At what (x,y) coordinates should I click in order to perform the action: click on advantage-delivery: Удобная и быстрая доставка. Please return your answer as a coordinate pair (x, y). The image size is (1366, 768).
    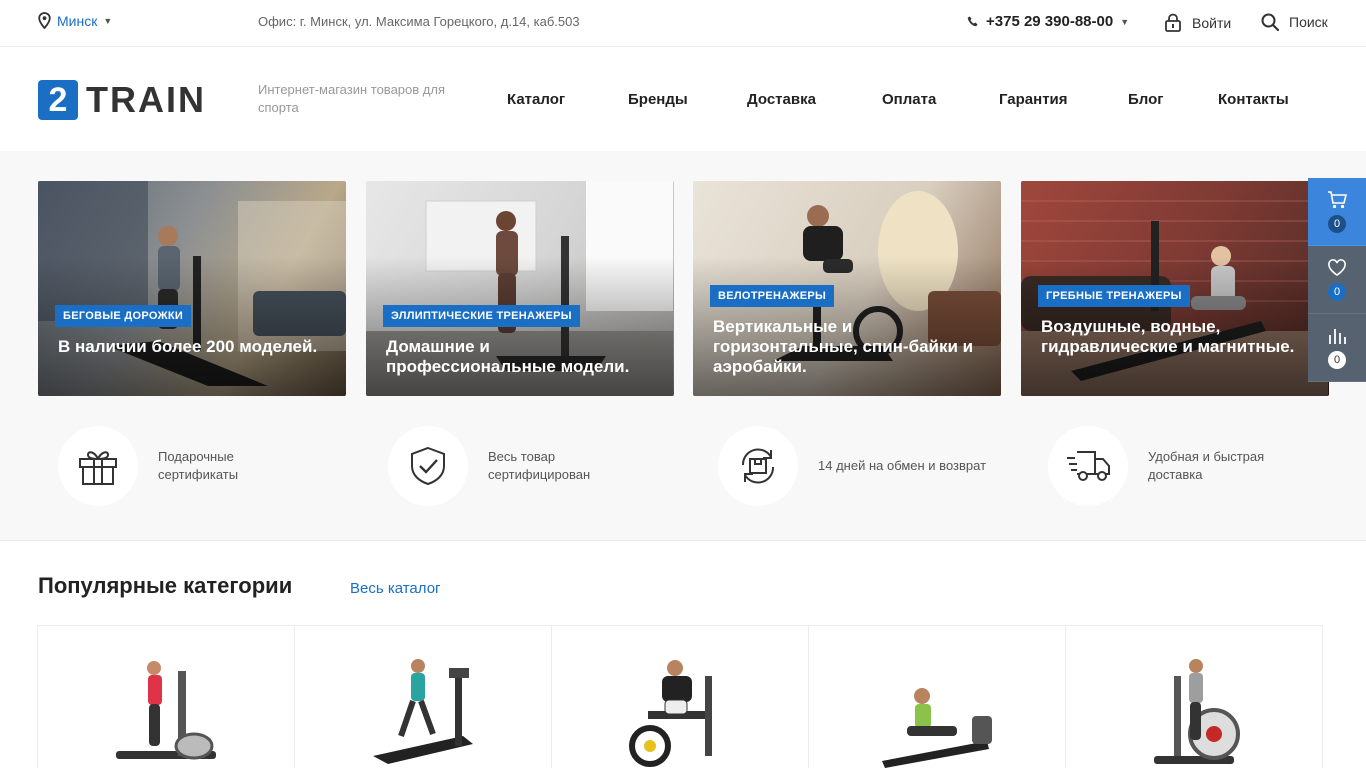
    Looking at the image, I should click on (1168, 466).